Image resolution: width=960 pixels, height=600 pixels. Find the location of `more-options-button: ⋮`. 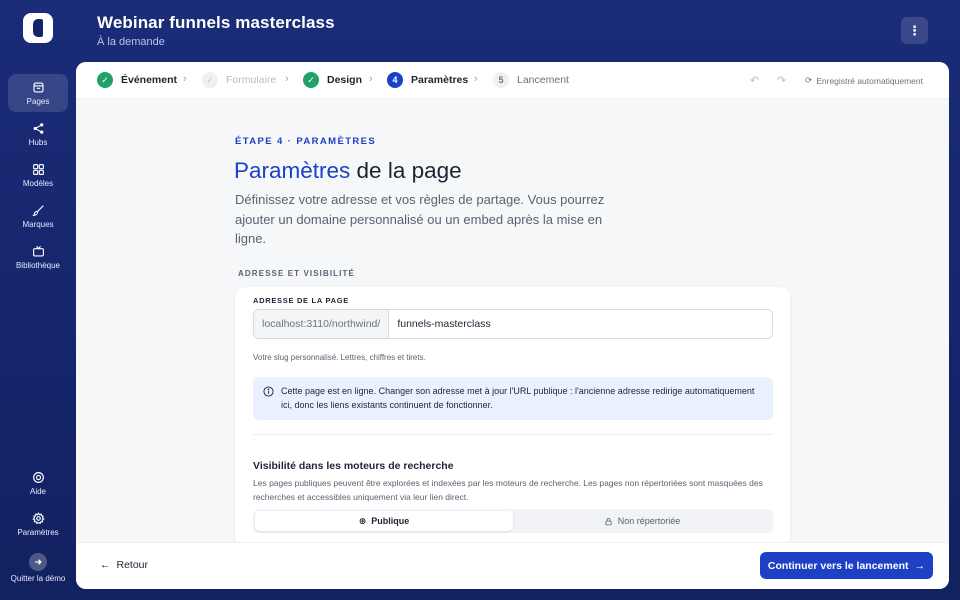

more-options-button: ⋮ is located at coordinates (914, 30).